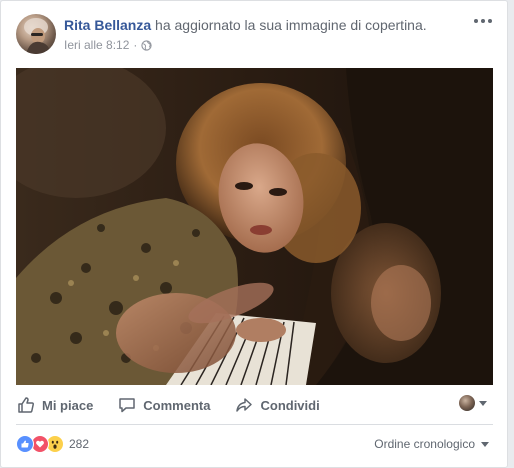 The height and width of the screenshot is (468, 514). What do you see at coordinates (26, 405) in the screenshot?
I see `thumbs-up-icon` at bounding box center [26, 405].